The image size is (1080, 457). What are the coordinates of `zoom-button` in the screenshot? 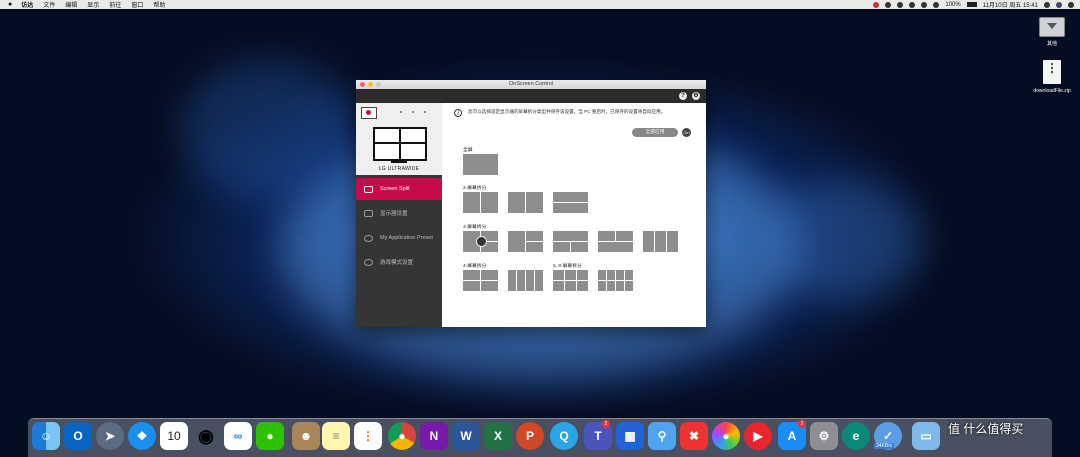 It's located at (378, 84).